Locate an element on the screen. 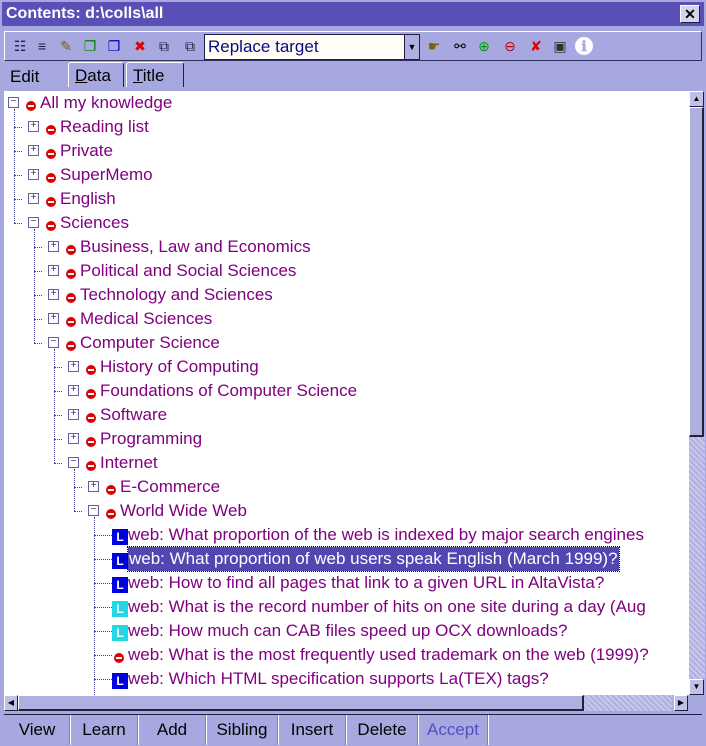  delete-button: Delete is located at coordinates (382, 730).